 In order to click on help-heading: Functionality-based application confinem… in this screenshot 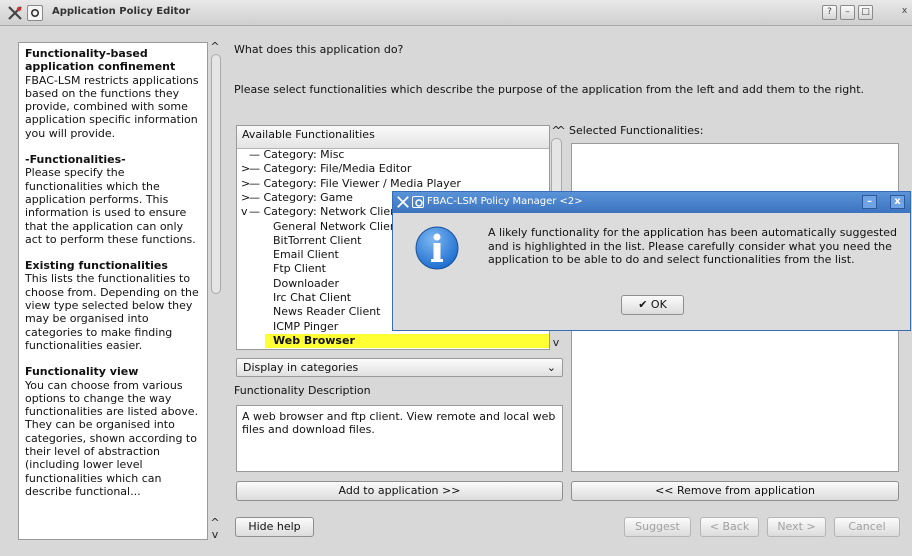, I will do `click(100, 60)`.